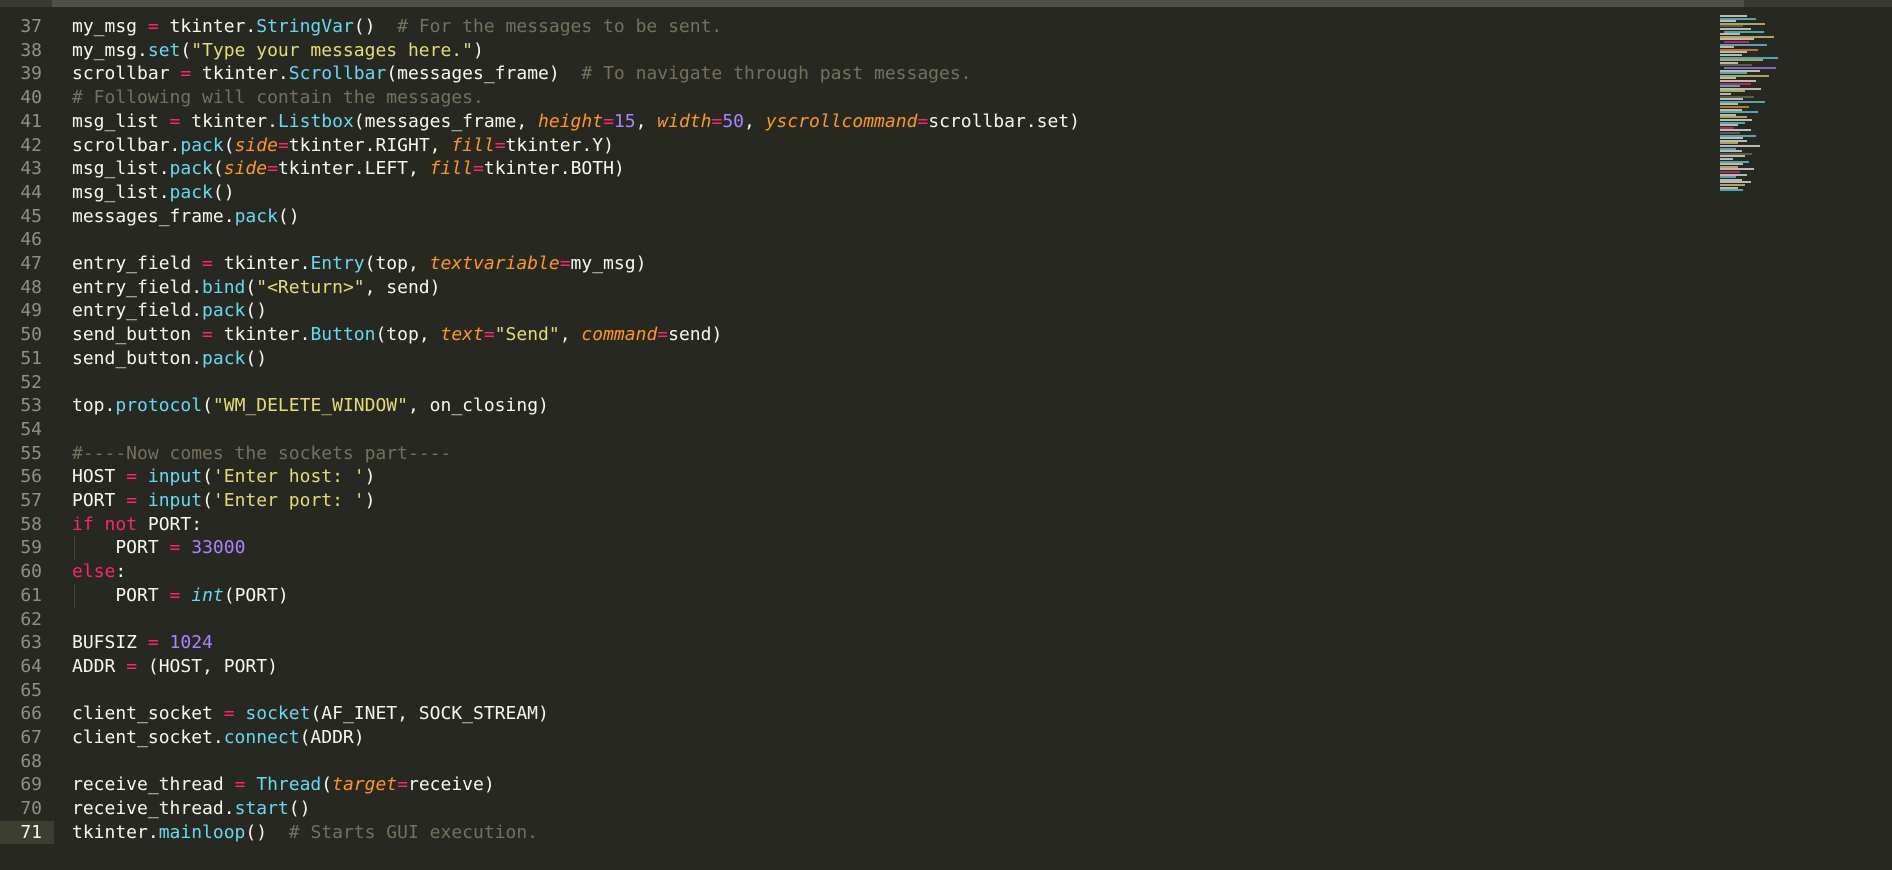 This screenshot has height=870, width=1892. What do you see at coordinates (180, 596) in the screenshot?
I see `code-line: PORT = int(PORT)` at bounding box center [180, 596].